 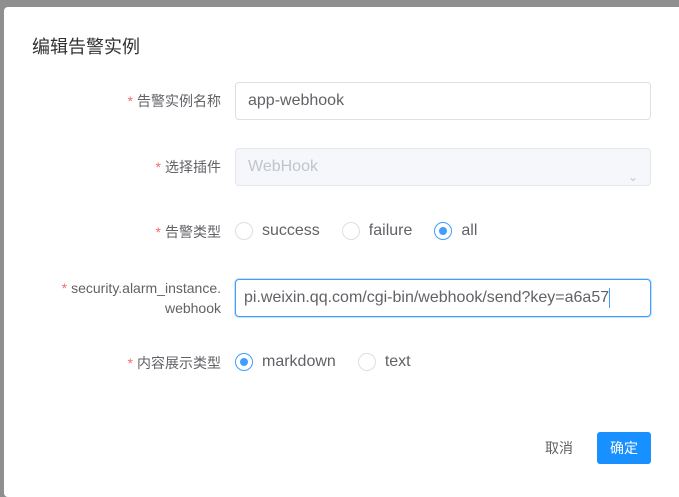 I want to click on radio-success: success, so click(x=277, y=231).